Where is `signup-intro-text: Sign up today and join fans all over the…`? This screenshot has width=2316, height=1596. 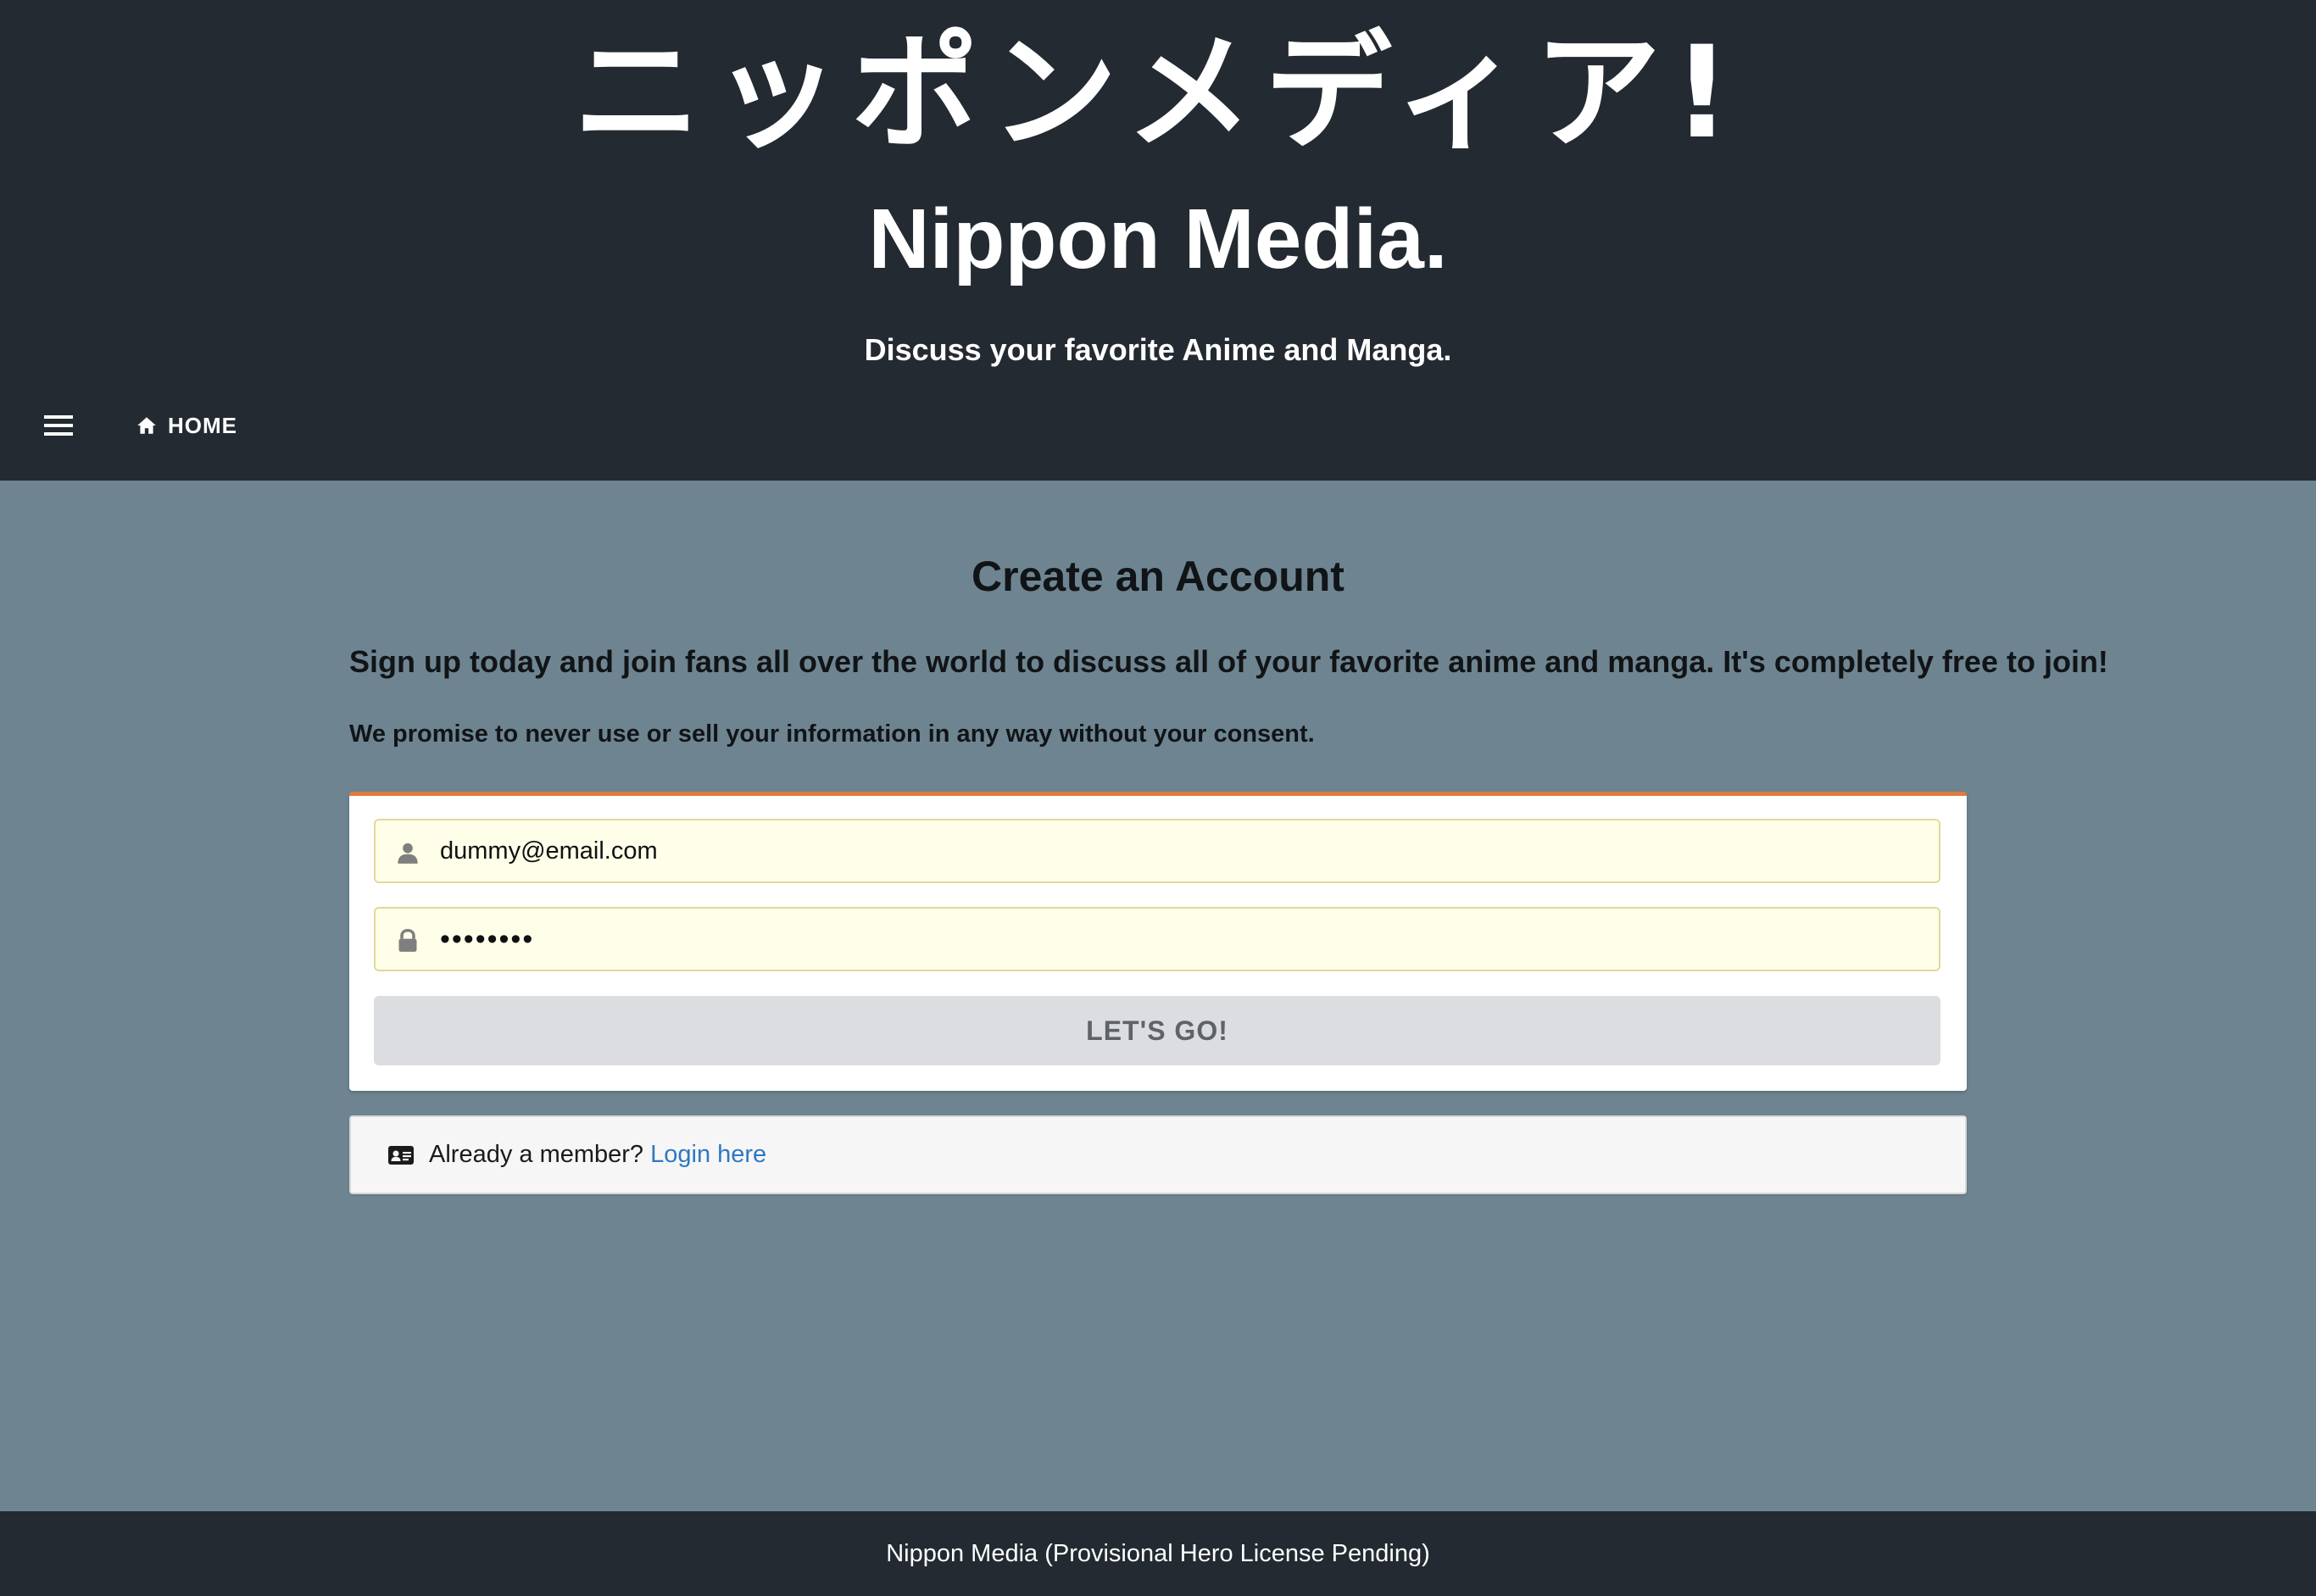 signup-intro-text: Sign up today and join fans all over the… is located at coordinates (1228, 661).